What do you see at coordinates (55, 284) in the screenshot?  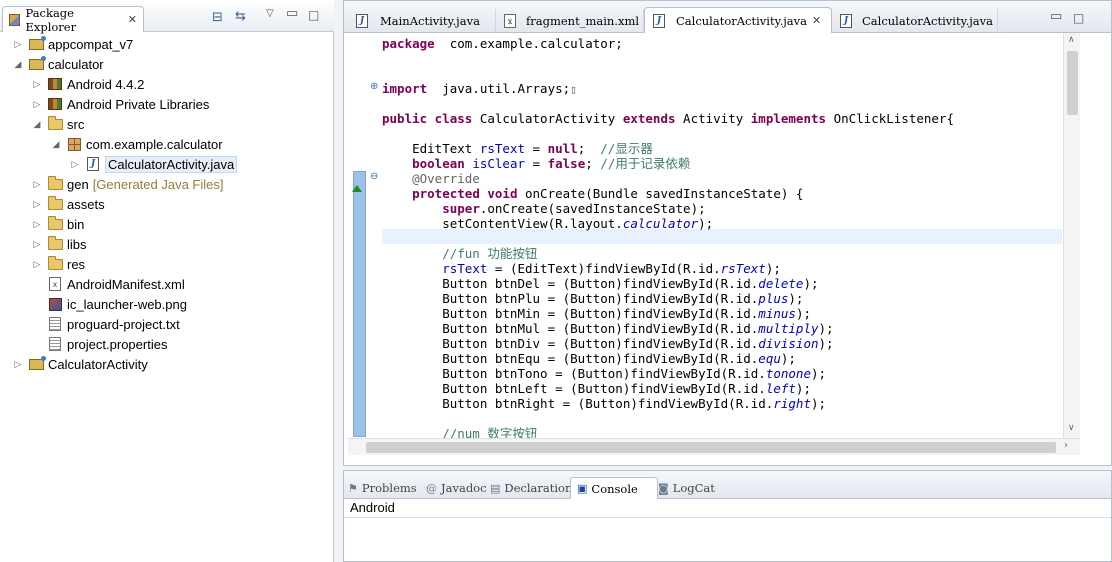 I see `xml-file-icon: x` at bounding box center [55, 284].